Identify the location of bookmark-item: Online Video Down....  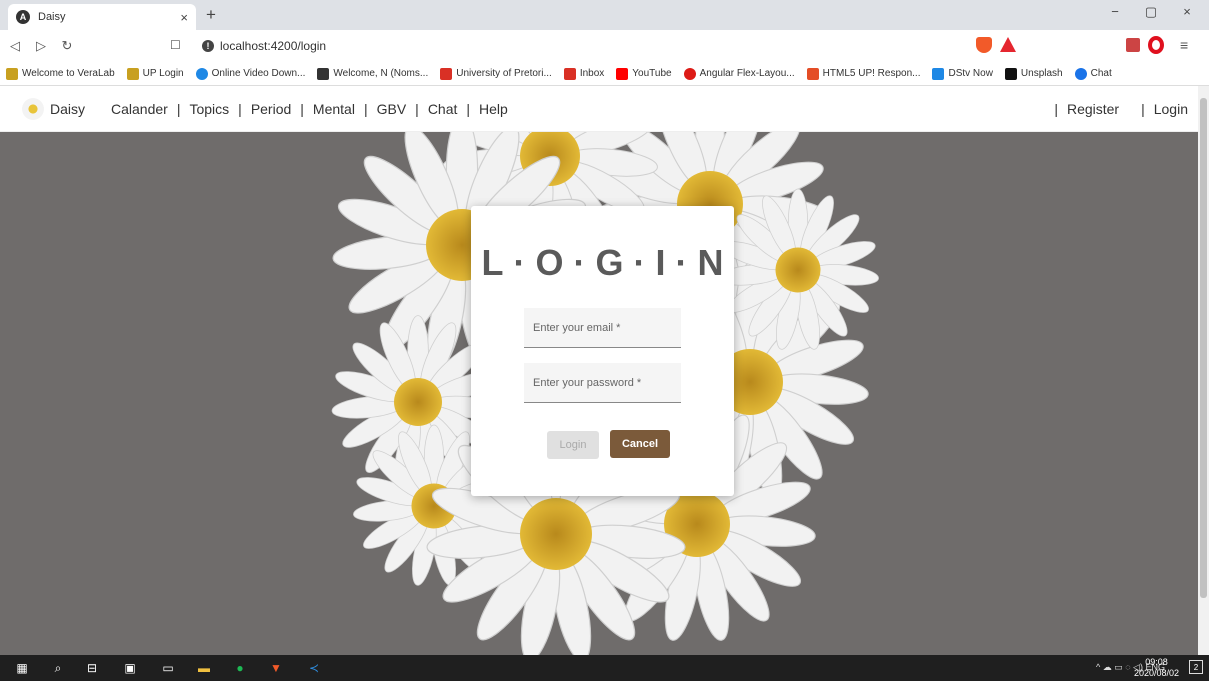
(250, 73).